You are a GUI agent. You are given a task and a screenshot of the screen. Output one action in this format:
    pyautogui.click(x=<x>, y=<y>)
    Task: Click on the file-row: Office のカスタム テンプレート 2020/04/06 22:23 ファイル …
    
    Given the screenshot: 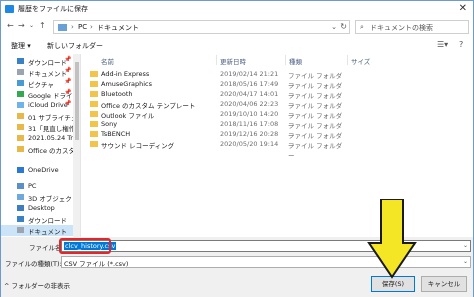 What is the action you would take?
    pyautogui.click(x=218, y=110)
    